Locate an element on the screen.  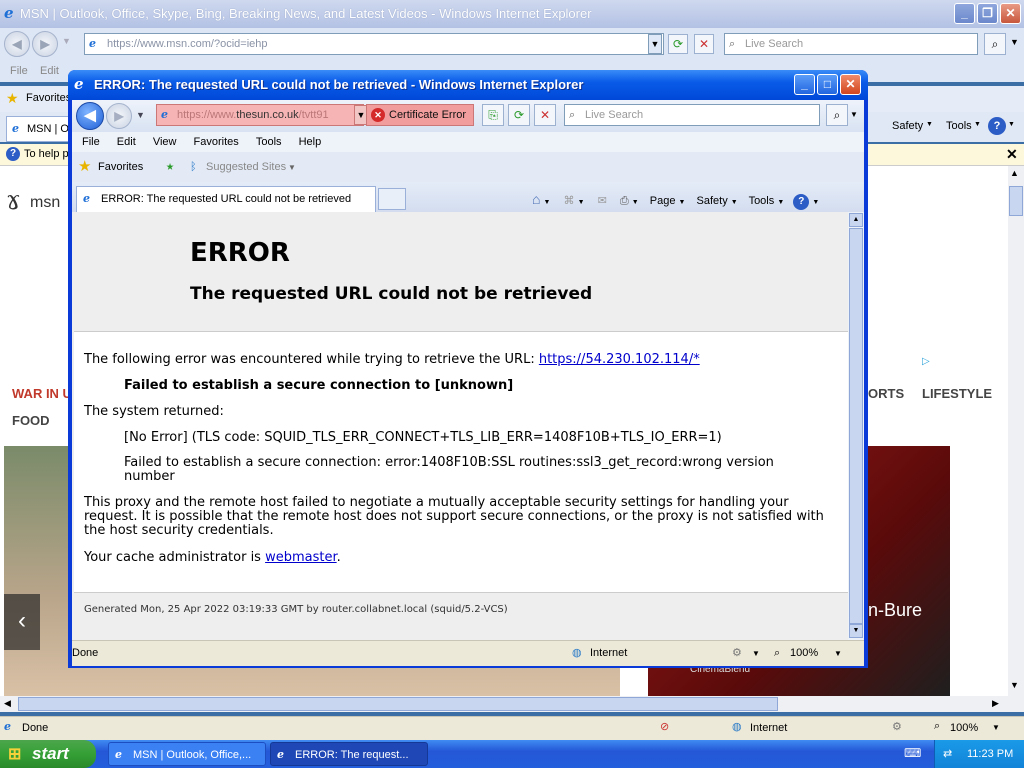
bg-favorites-label: Favorites is located at coordinates (48, 98).